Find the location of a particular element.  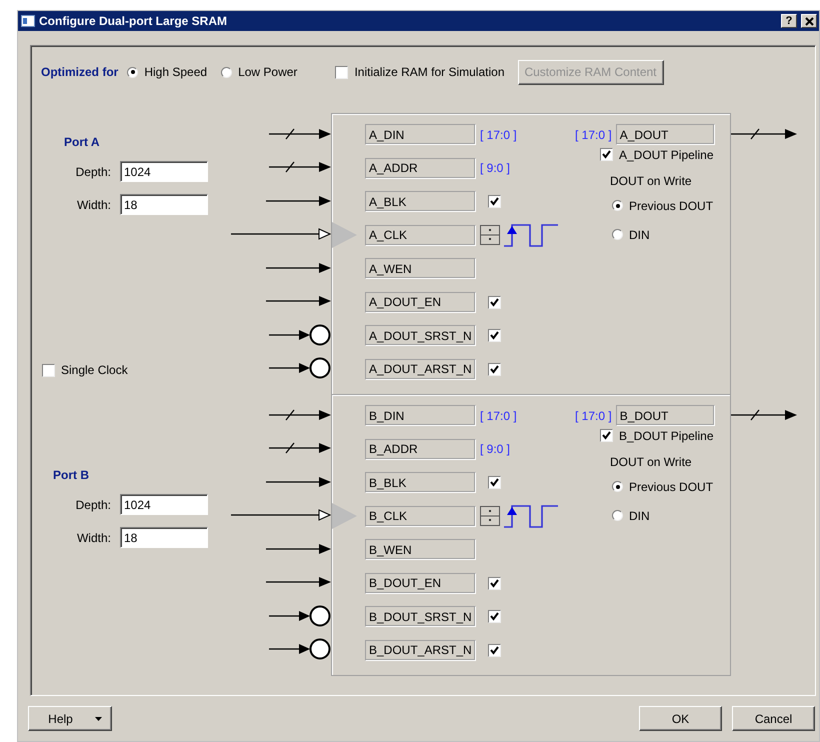

window-title: Configure Dual-port Large SRAM is located at coordinates (133, 21).